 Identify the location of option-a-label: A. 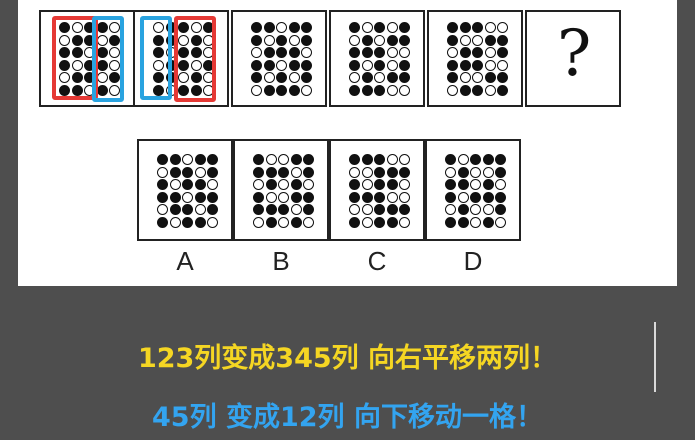
(185, 261).